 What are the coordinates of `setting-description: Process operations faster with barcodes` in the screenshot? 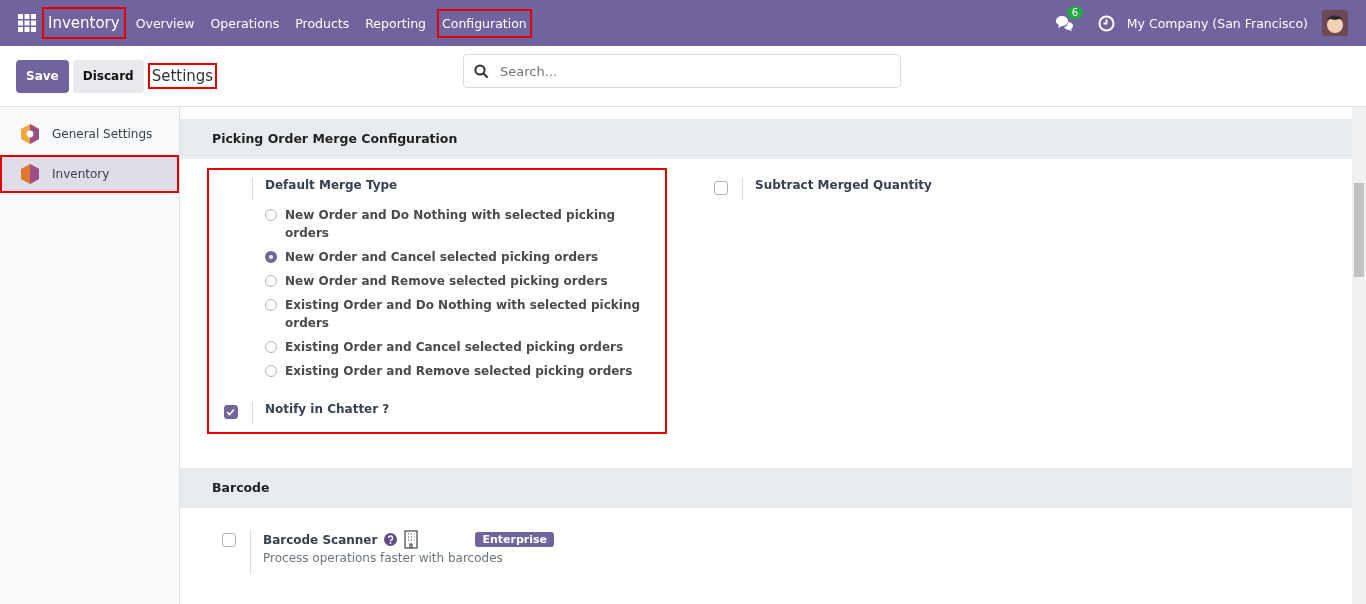 It's located at (383, 558).